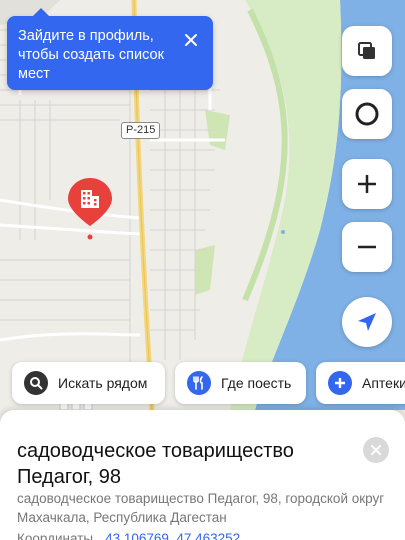 The width and height of the screenshot is (405, 540). Describe the element at coordinates (141, 130) in the screenshot. I see `road-label: Р-215` at that location.